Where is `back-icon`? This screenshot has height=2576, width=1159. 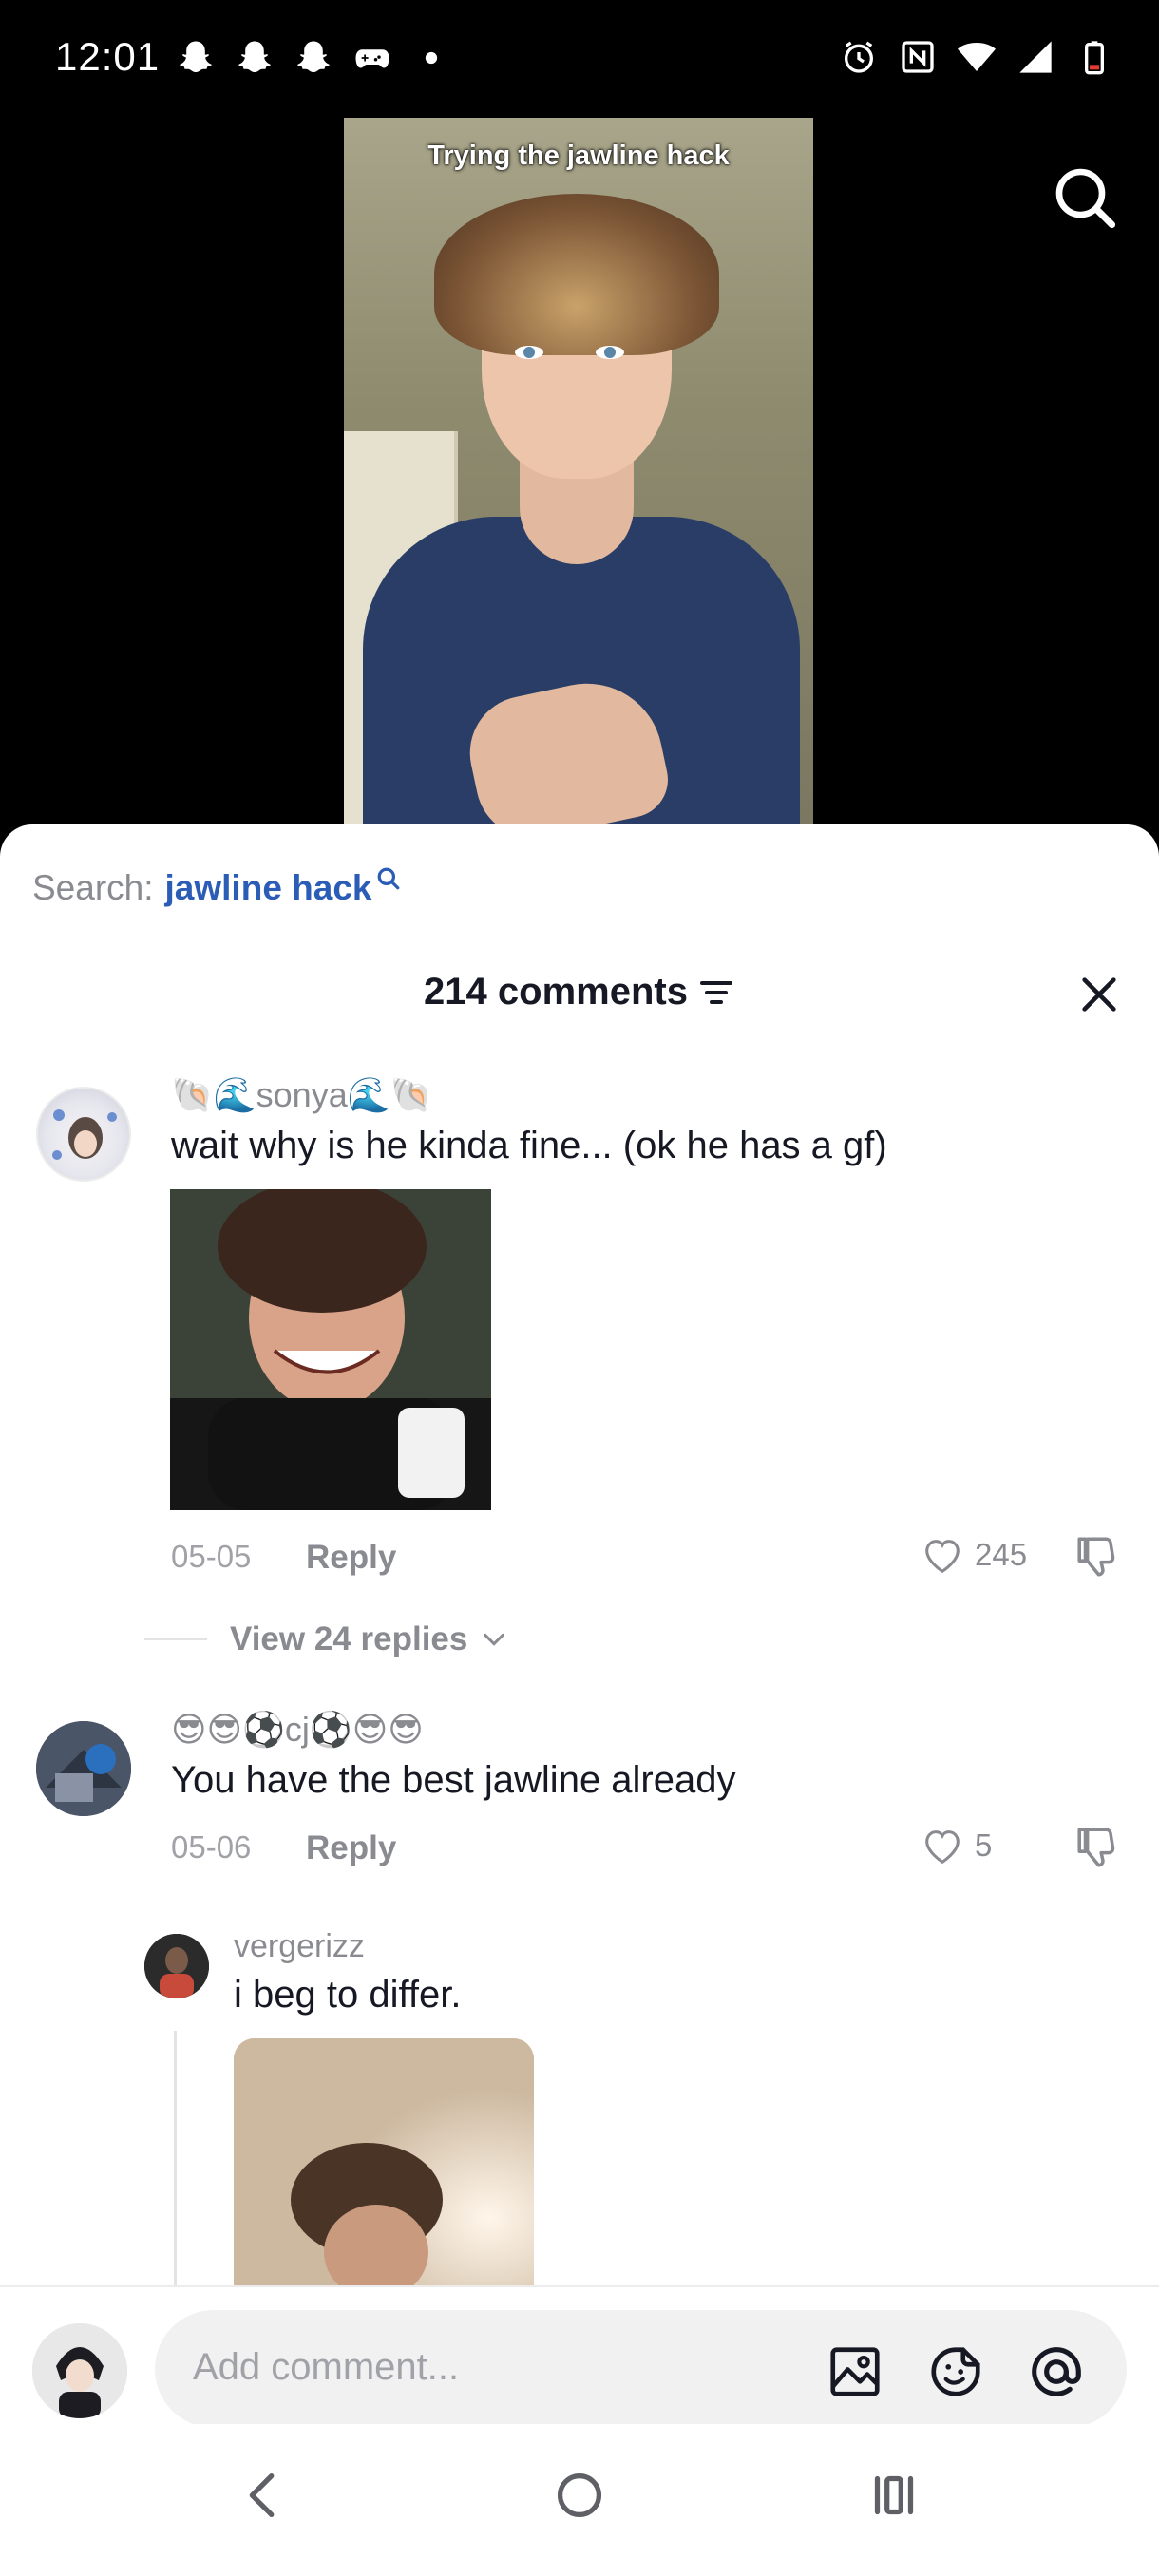
back-icon is located at coordinates (263, 2495).